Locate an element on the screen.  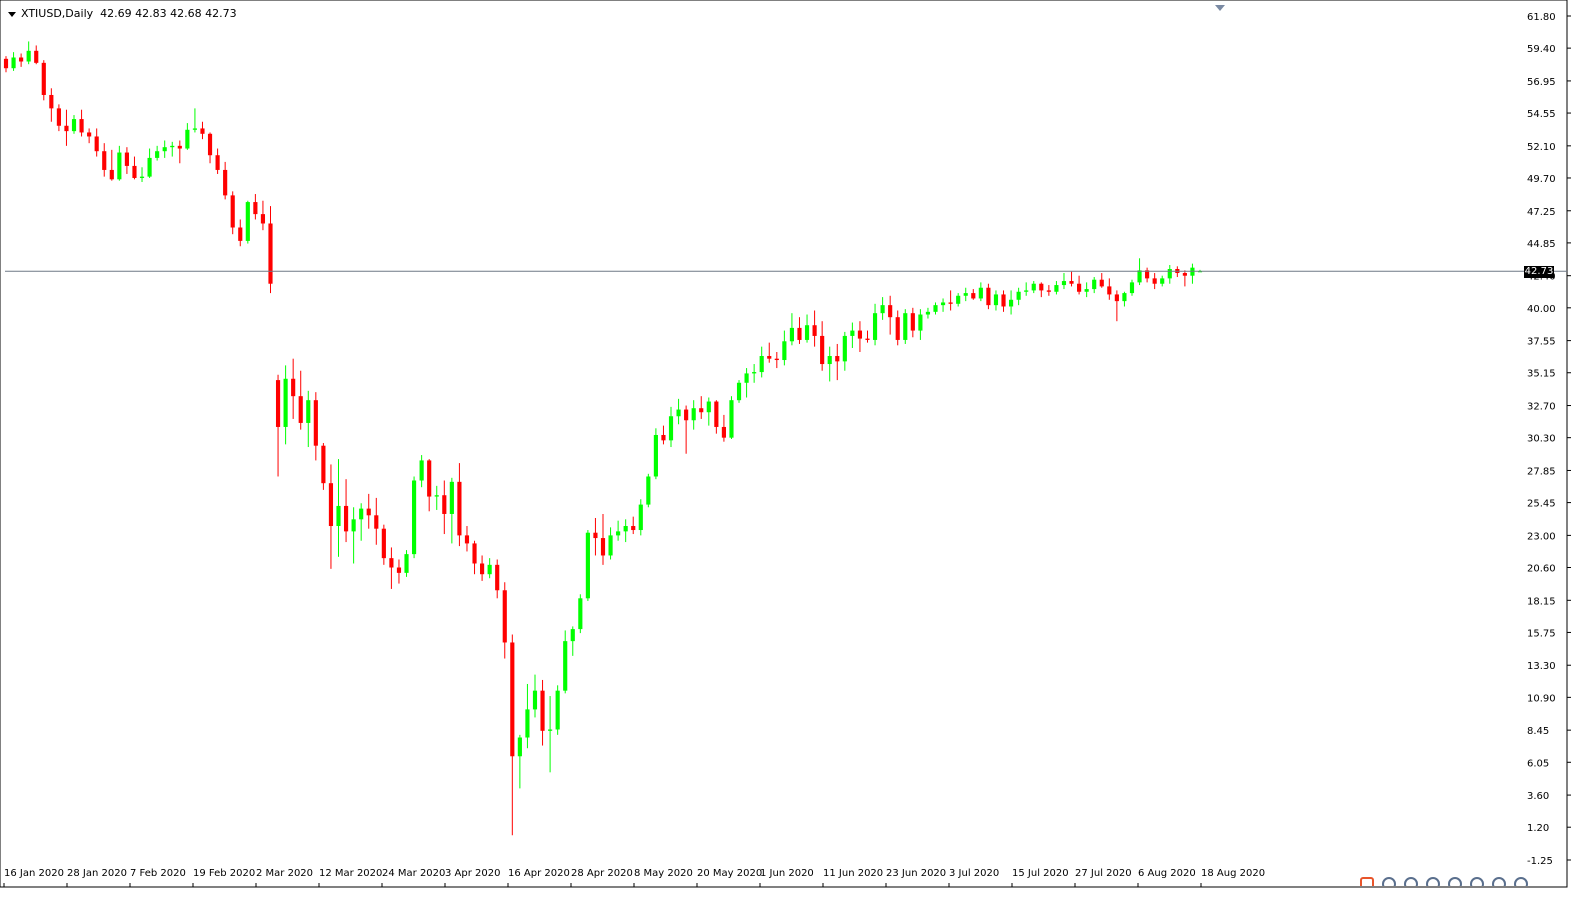
current-price-tag: 42.73 is located at coordinates (1539, 272).